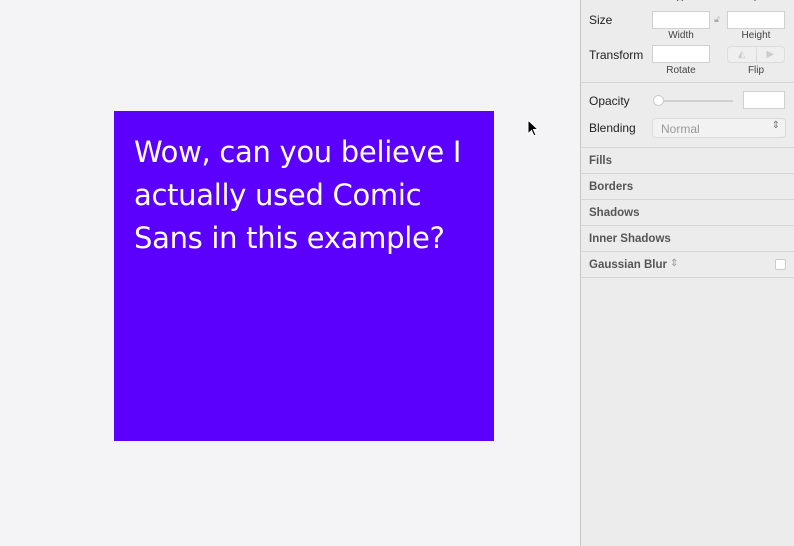 Image resolution: width=794 pixels, height=546 pixels. Describe the element at coordinates (775, 125) in the screenshot. I see `chevron-updown-icon: ⇕` at that location.